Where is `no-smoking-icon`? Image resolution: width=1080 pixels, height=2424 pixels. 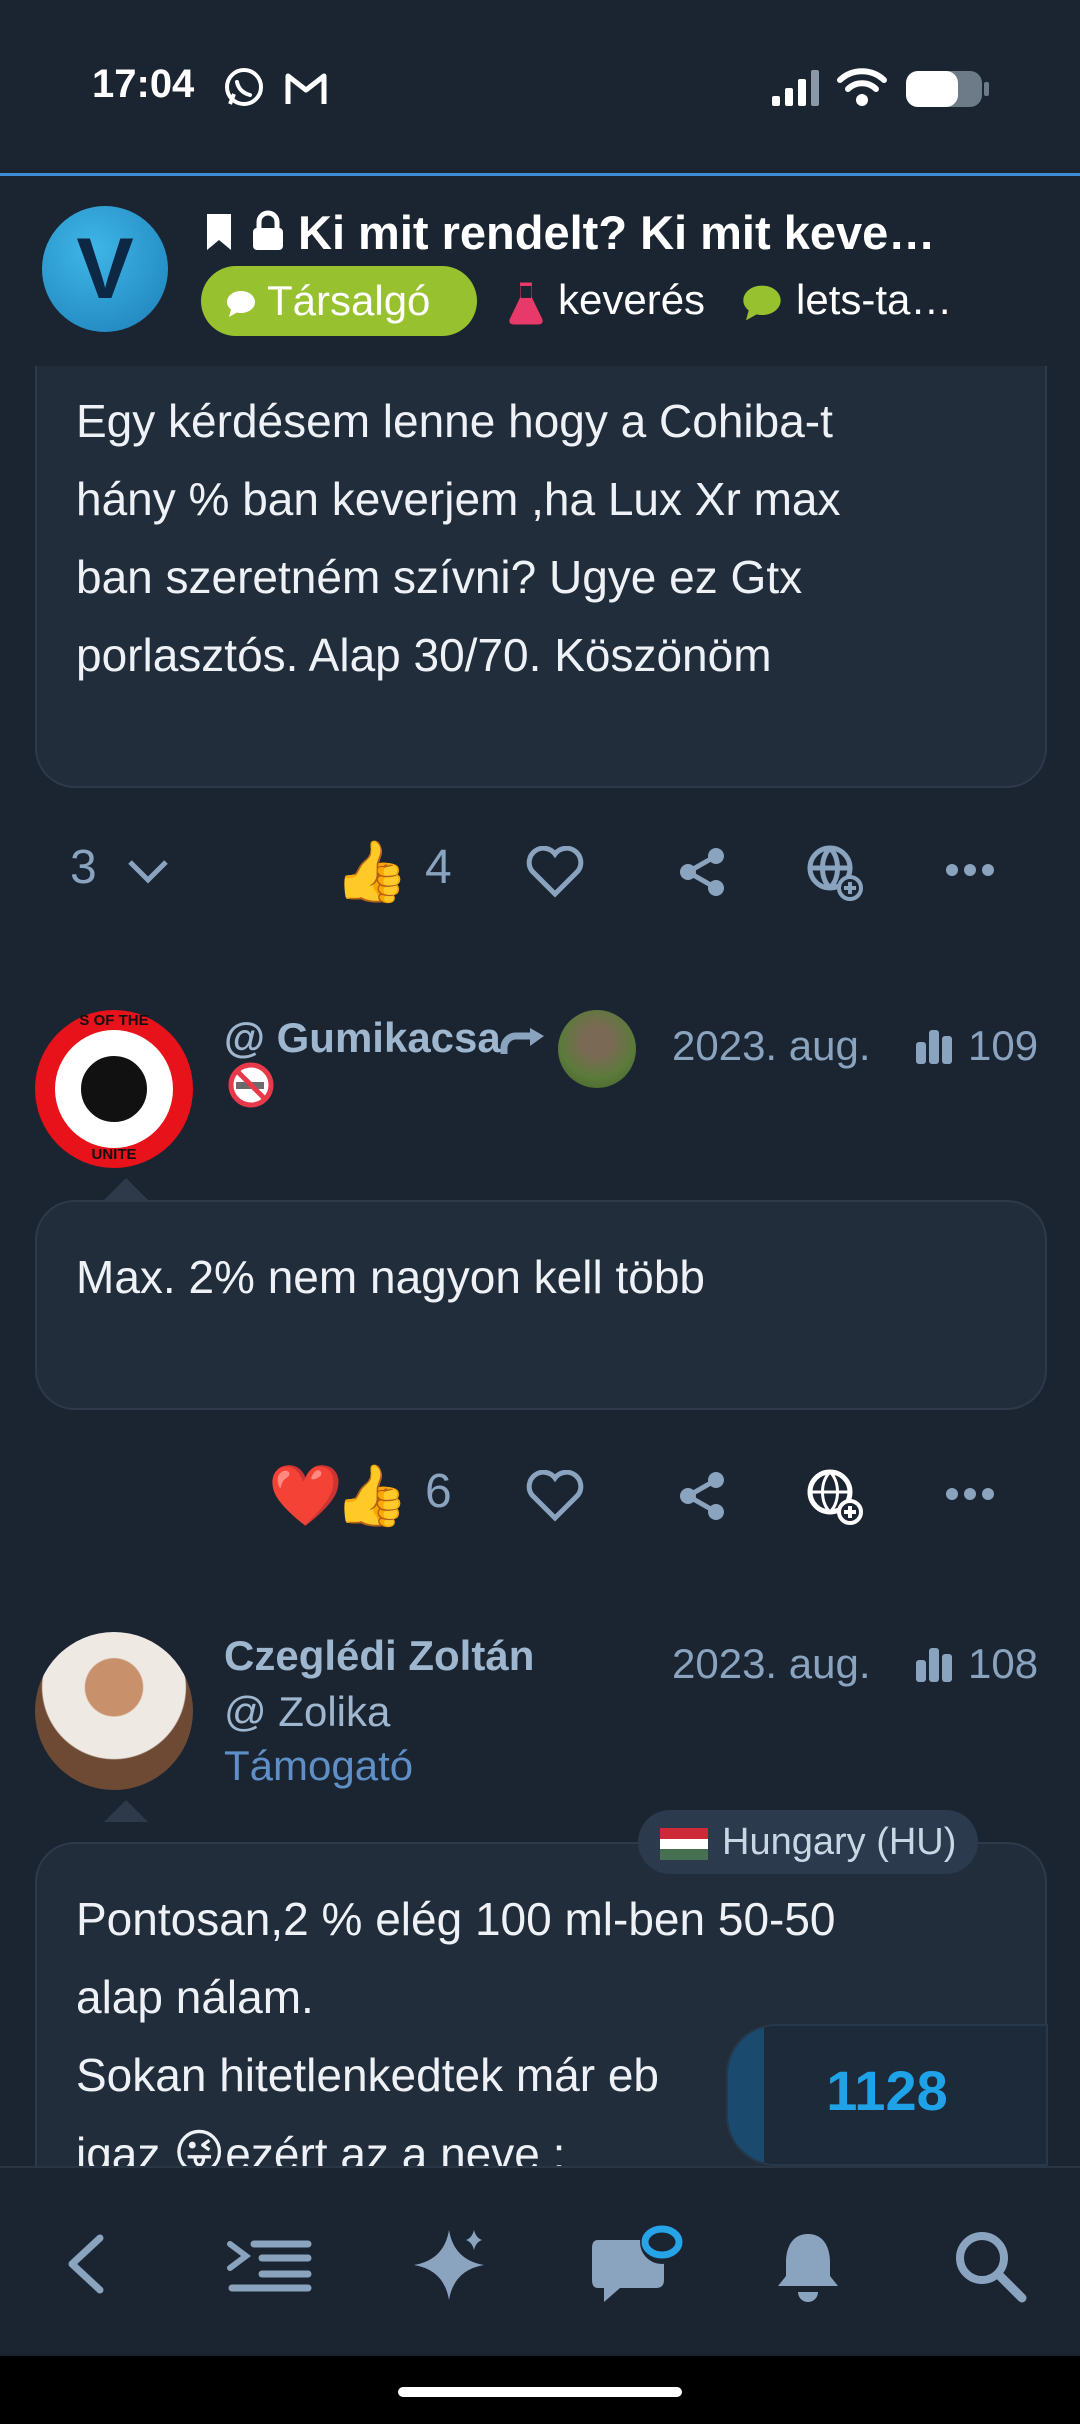 no-smoking-icon is located at coordinates (251, 1085).